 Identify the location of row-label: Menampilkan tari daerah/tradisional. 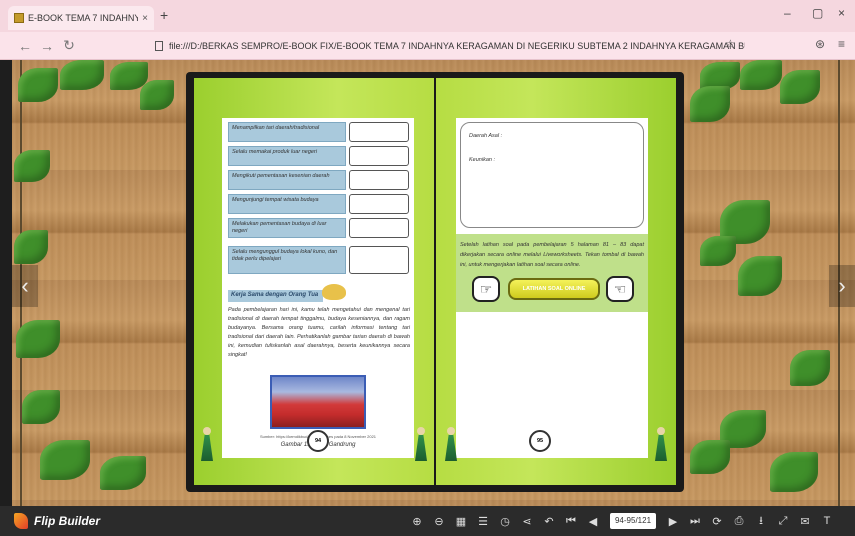
(287, 132).